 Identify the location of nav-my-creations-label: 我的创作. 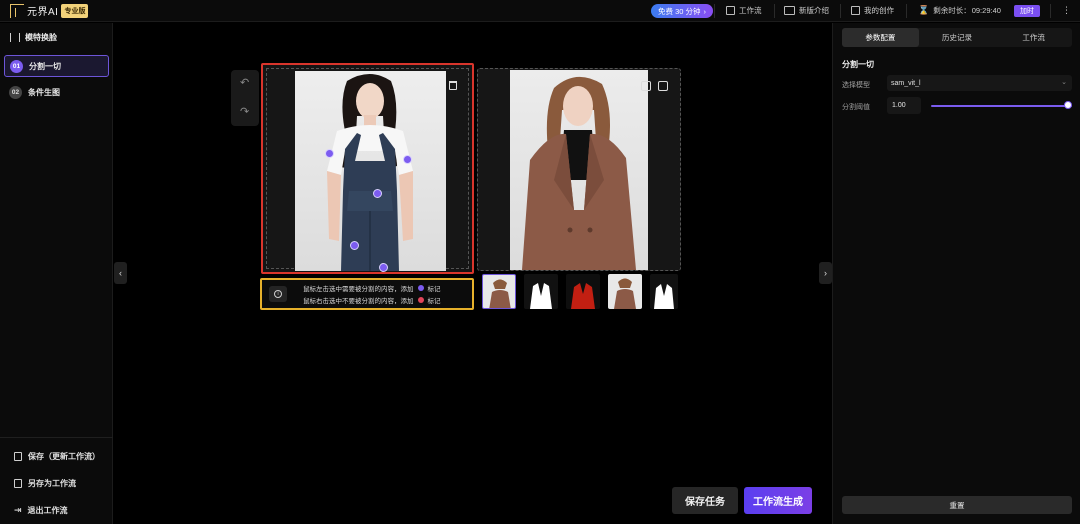
(879, 10).